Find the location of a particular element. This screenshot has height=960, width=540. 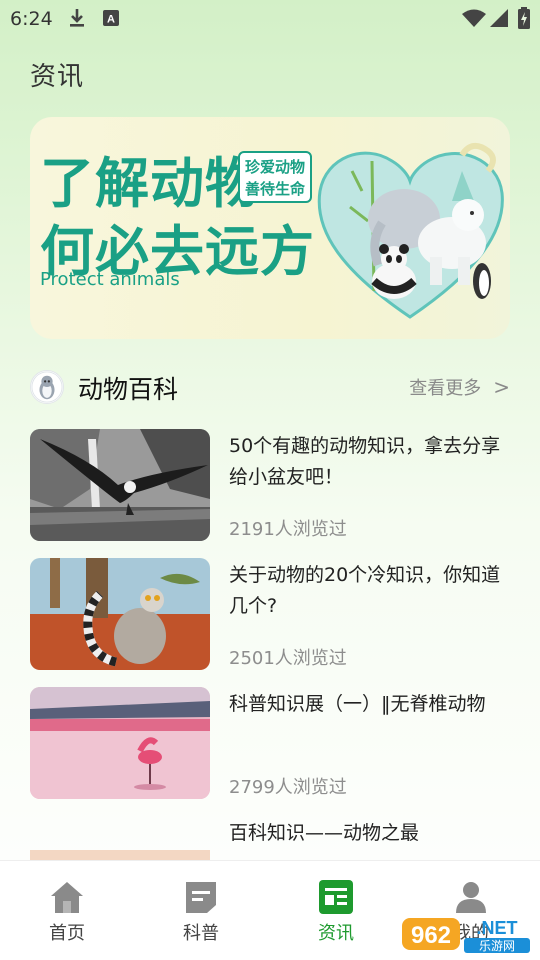

section-title: 动物百科 is located at coordinates (128, 389).